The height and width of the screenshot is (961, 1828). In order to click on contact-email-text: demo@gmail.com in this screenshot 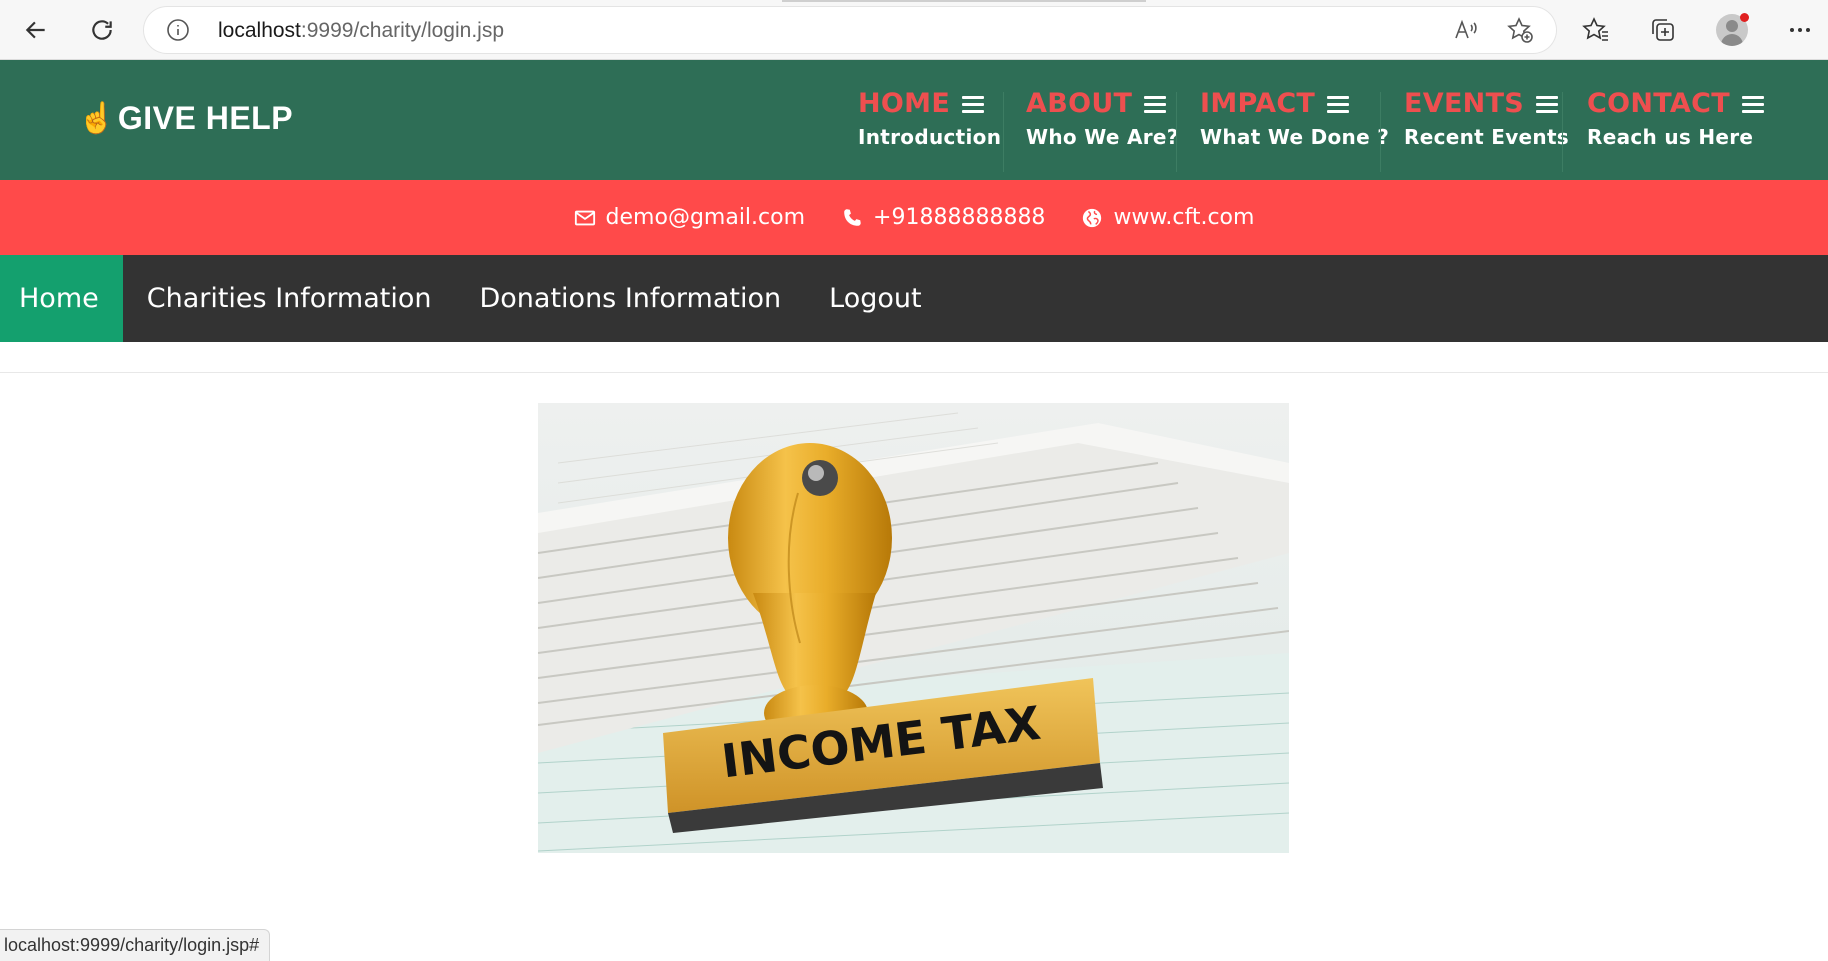, I will do `click(705, 217)`.